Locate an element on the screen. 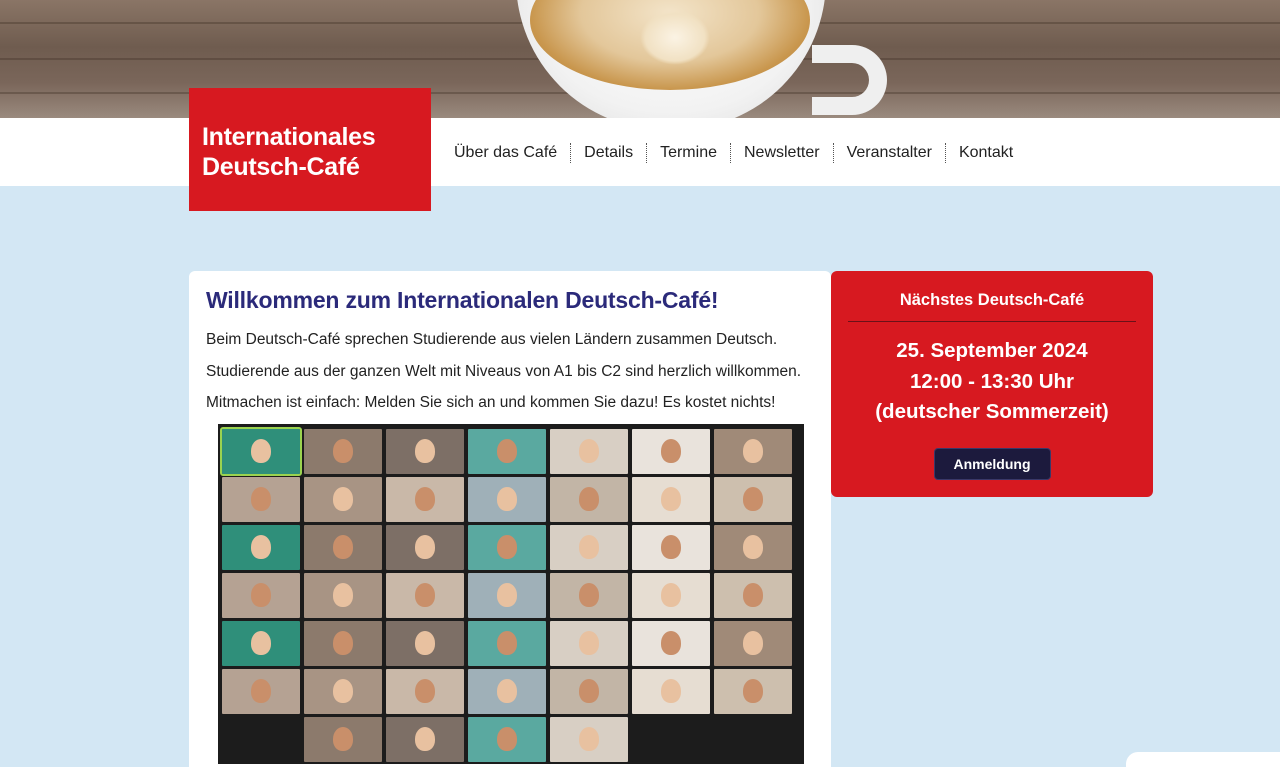  nav-item-kontakt: Kontakt is located at coordinates (985, 153).